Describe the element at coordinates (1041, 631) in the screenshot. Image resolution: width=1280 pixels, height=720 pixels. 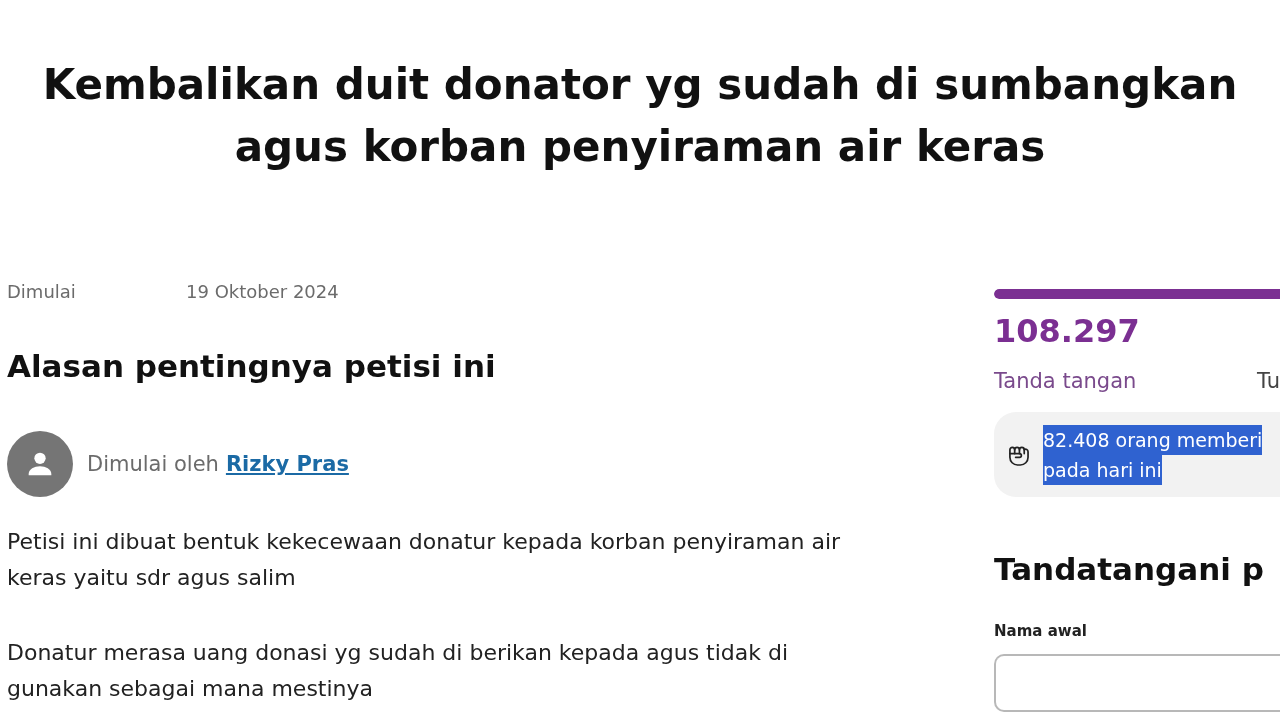
I see `field-label: Nama awal` at that location.